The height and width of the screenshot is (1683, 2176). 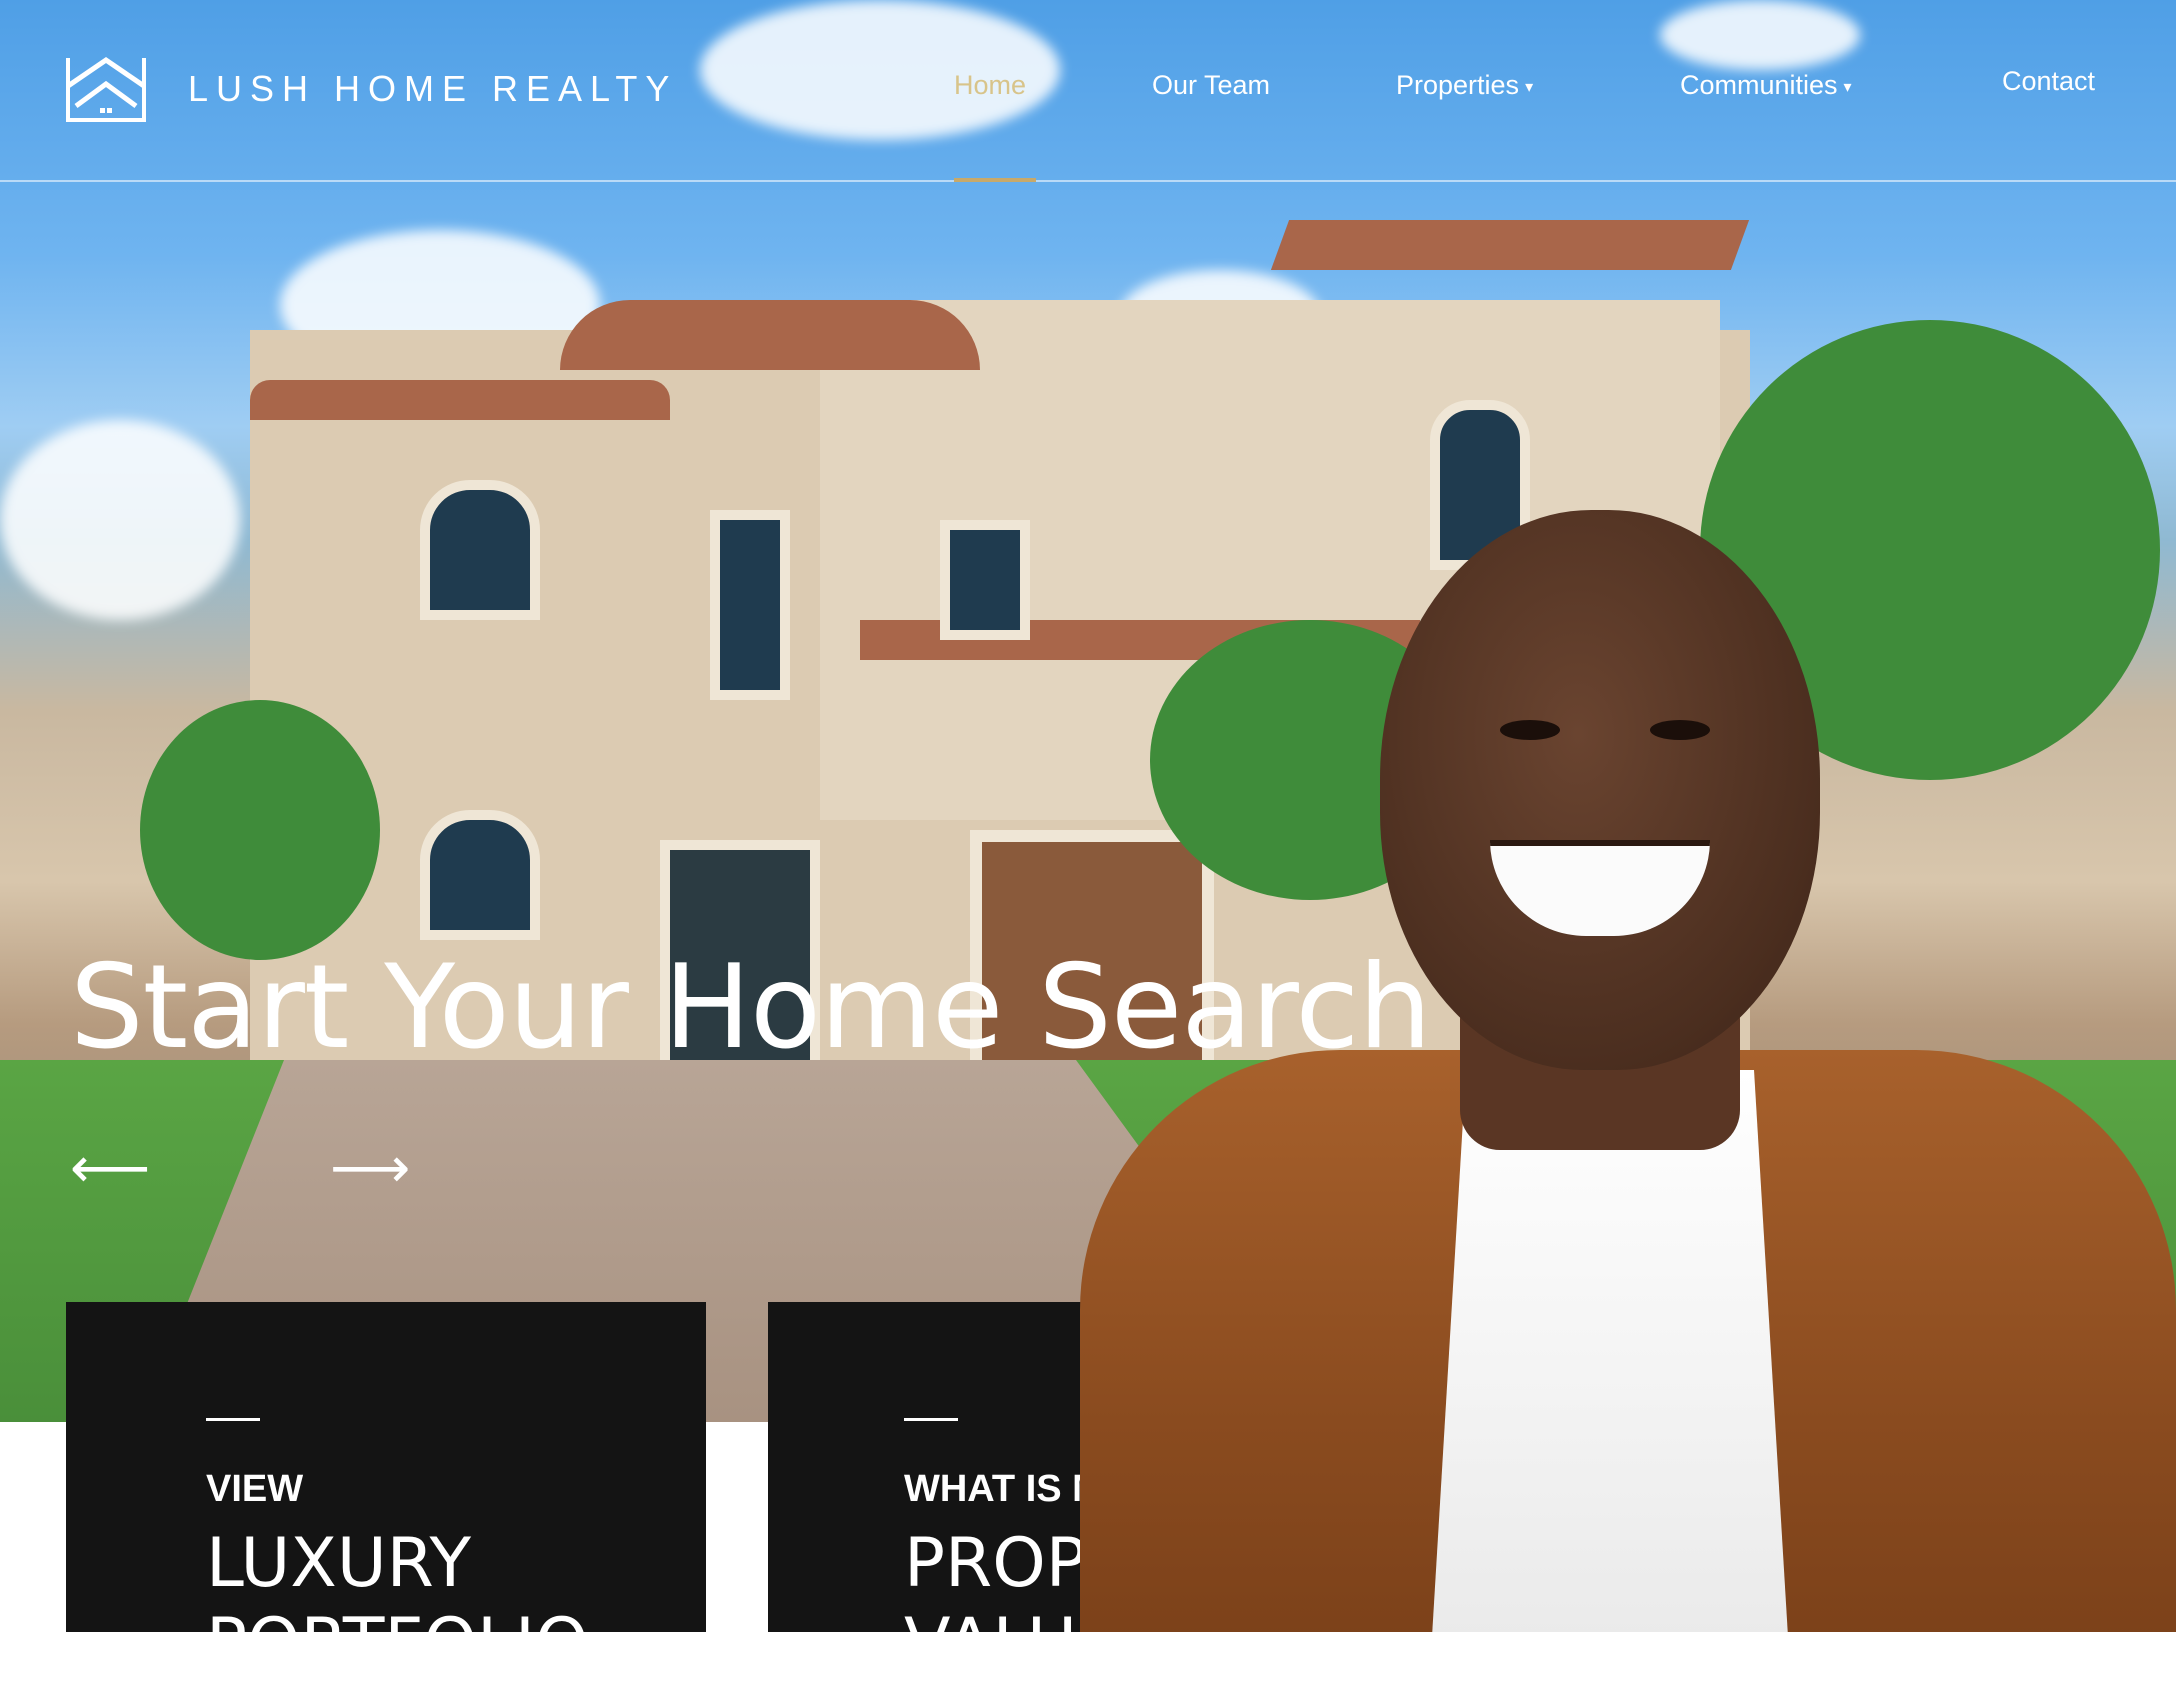 I want to click on active-nav-indicator, so click(x=995, y=180).